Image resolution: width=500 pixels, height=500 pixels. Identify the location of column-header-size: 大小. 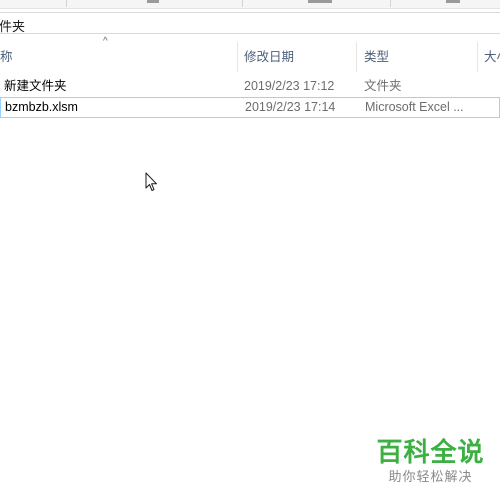
(492, 57).